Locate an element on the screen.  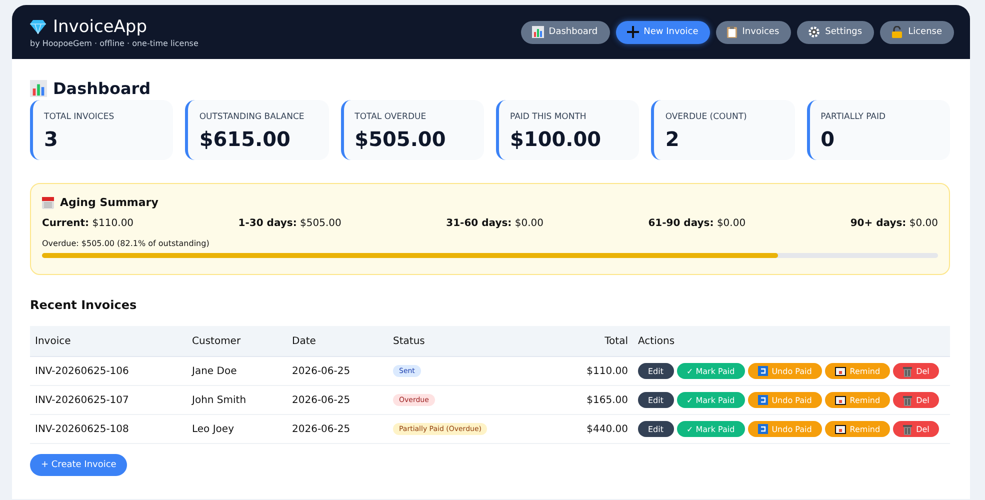
aging-bucket: 31-60 days: $0.00 is located at coordinates (495, 223).